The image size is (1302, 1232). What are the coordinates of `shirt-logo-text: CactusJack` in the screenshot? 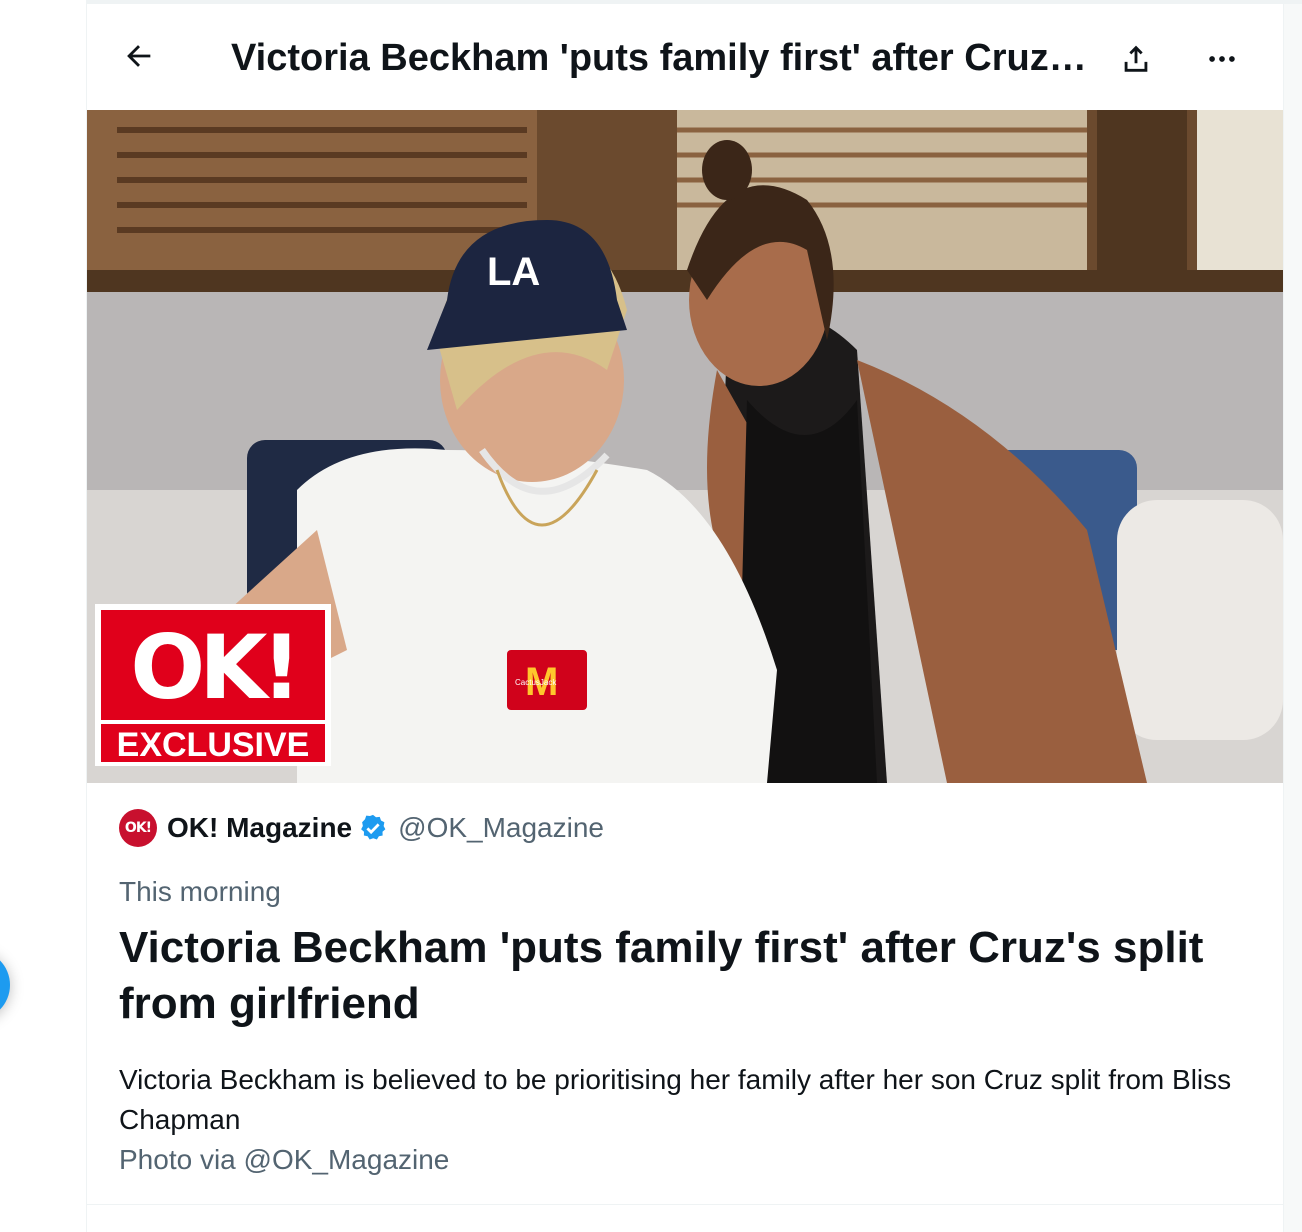 It's located at (536, 682).